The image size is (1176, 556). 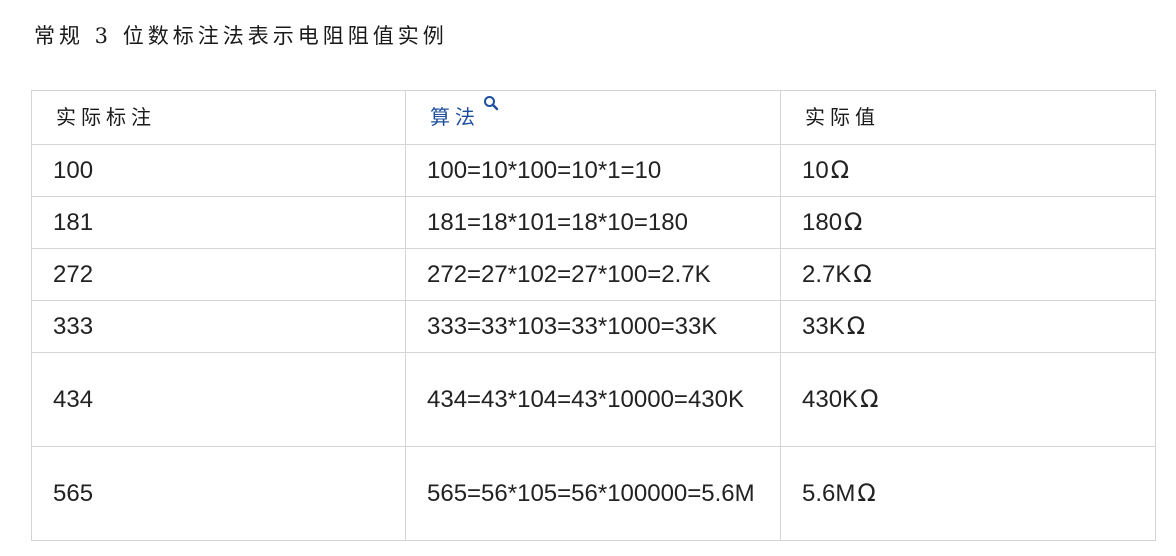 I want to click on algorithm-cell: 333=33*103=33*1000=33K, so click(x=593, y=326).